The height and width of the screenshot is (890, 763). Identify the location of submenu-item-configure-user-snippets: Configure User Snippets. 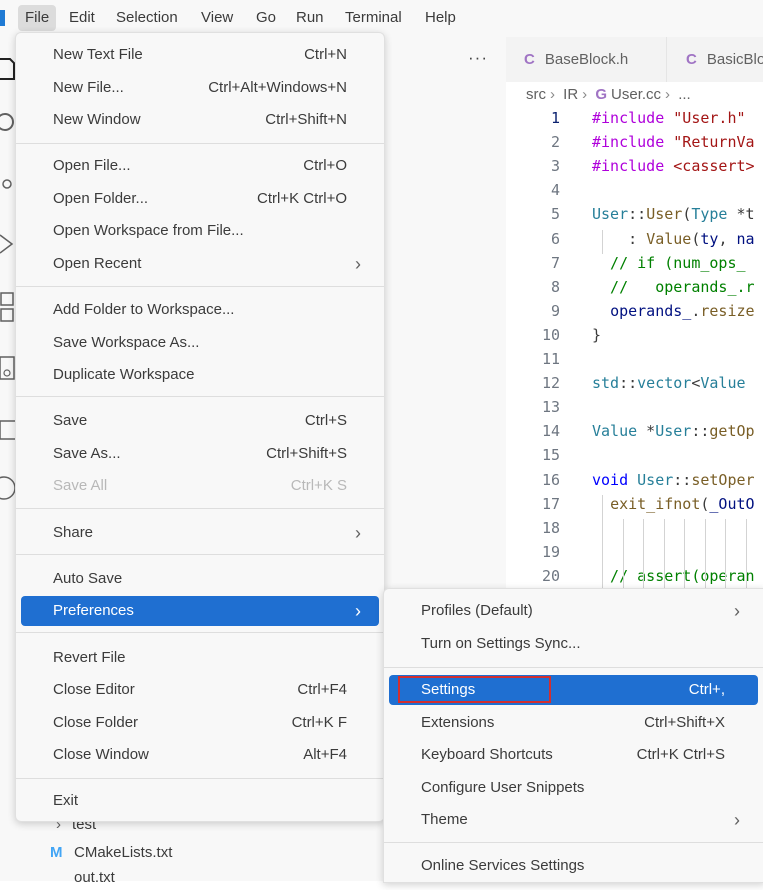
(573, 788).